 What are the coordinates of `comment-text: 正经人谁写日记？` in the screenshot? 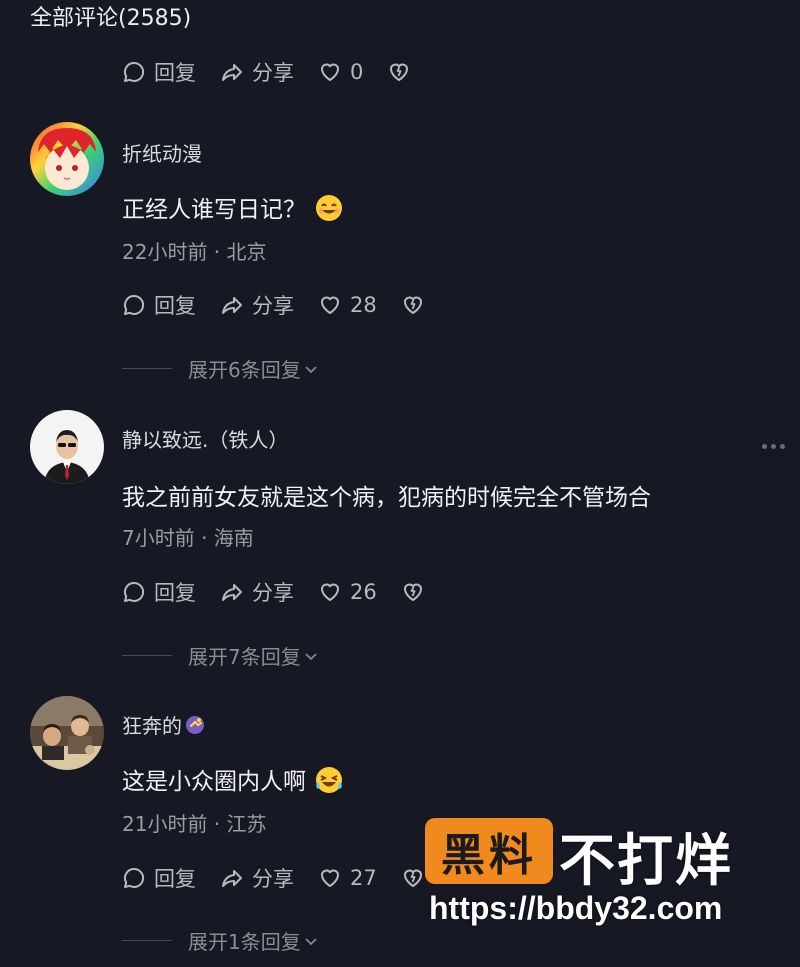 It's located at (233, 209).